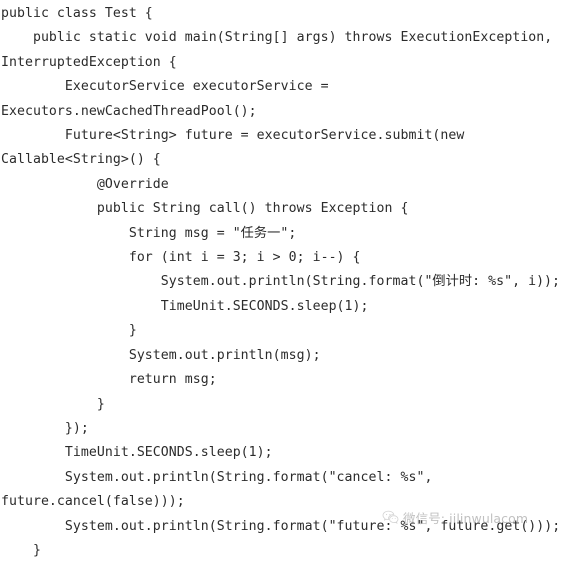  I want to click on watermark: 微信号: jilinwulacom, so click(455, 517).